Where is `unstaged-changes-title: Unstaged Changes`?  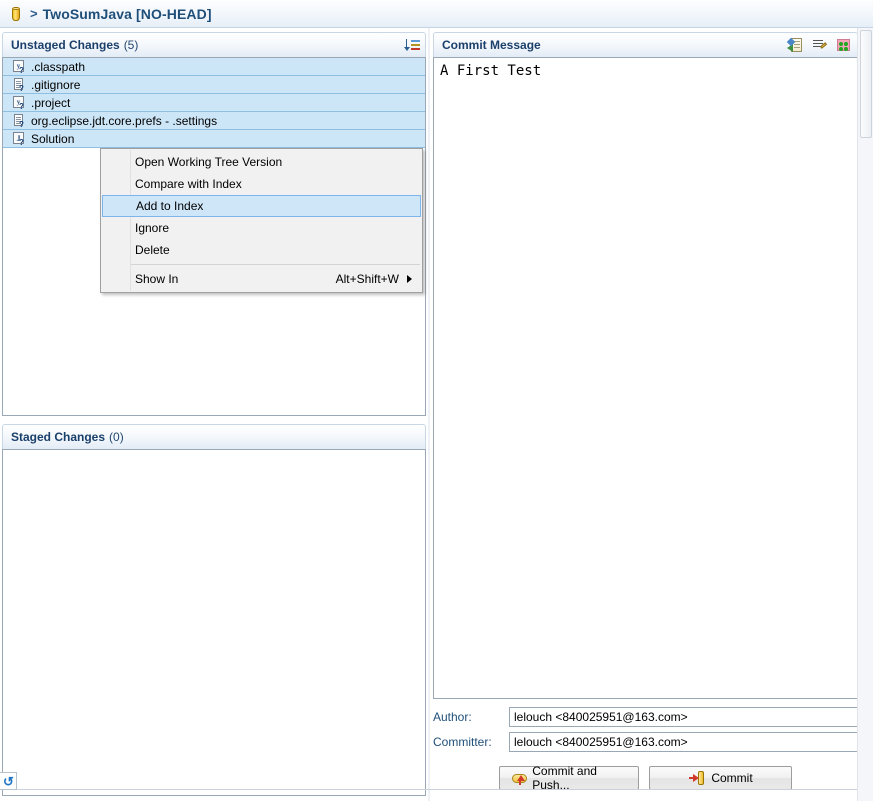
unstaged-changes-title: Unstaged Changes is located at coordinates (65, 45).